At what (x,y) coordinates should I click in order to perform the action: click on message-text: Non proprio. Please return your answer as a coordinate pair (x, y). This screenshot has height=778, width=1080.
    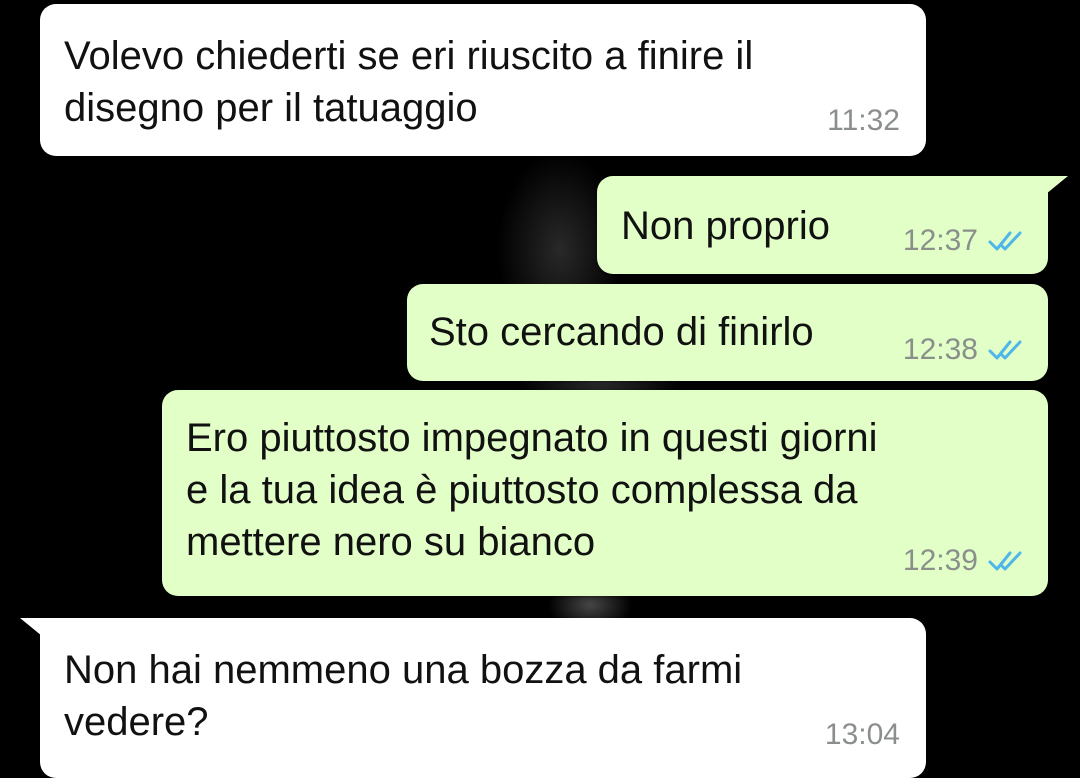
    Looking at the image, I should click on (726, 226).